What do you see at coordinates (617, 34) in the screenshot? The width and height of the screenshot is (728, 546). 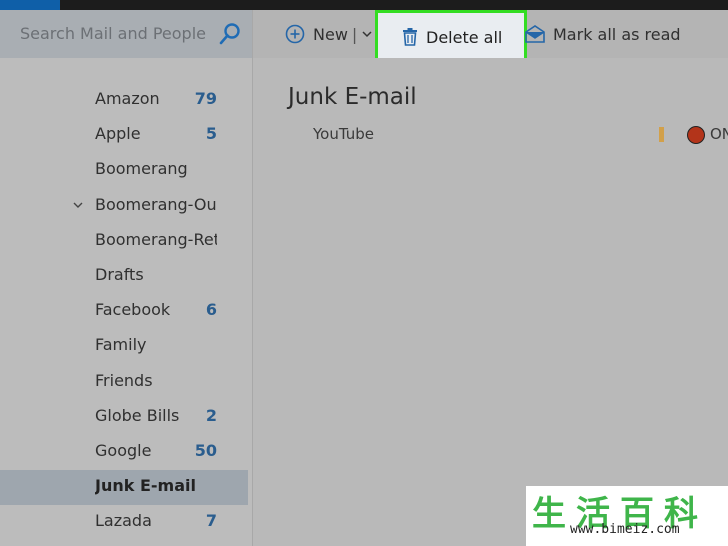 I see `mark-all-as-read-label: Mark all as read` at bounding box center [617, 34].